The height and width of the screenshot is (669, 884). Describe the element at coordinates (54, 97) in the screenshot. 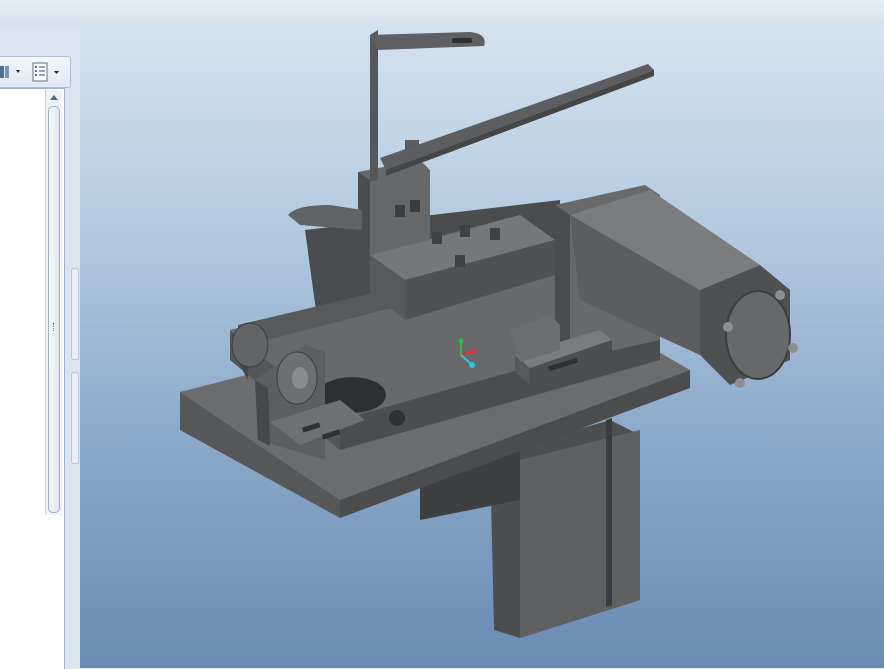

I see `scroll-up-icon` at that location.